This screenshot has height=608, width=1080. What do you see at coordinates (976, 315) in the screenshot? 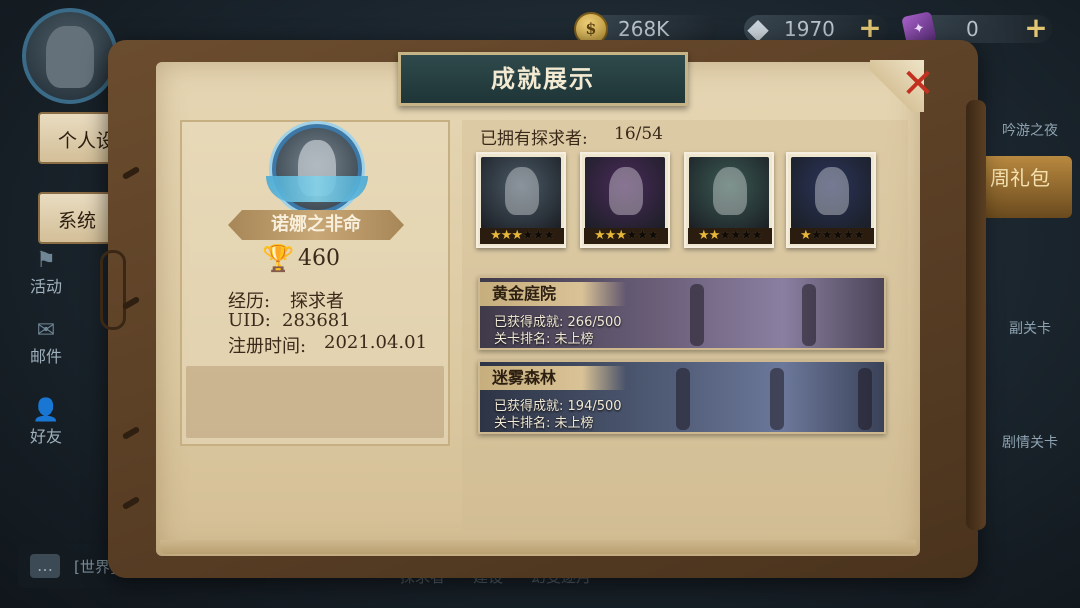
I see `book-strap-right` at bounding box center [976, 315].